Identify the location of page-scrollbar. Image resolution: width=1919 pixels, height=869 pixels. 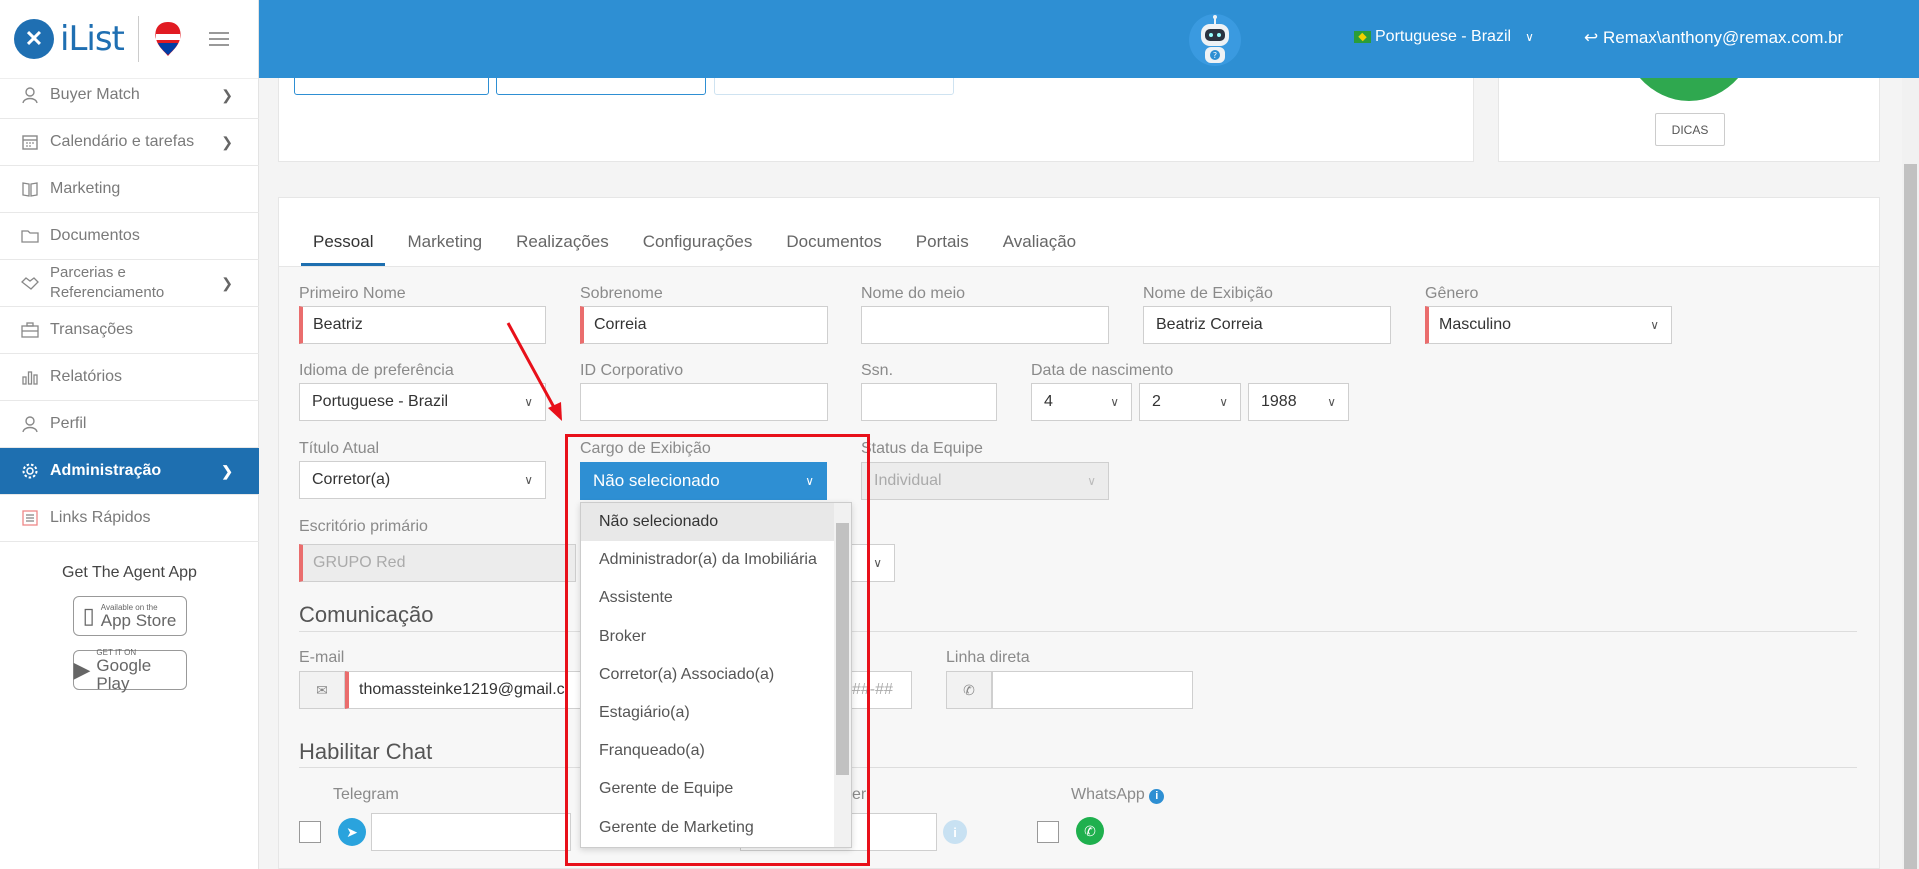
(1910, 473).